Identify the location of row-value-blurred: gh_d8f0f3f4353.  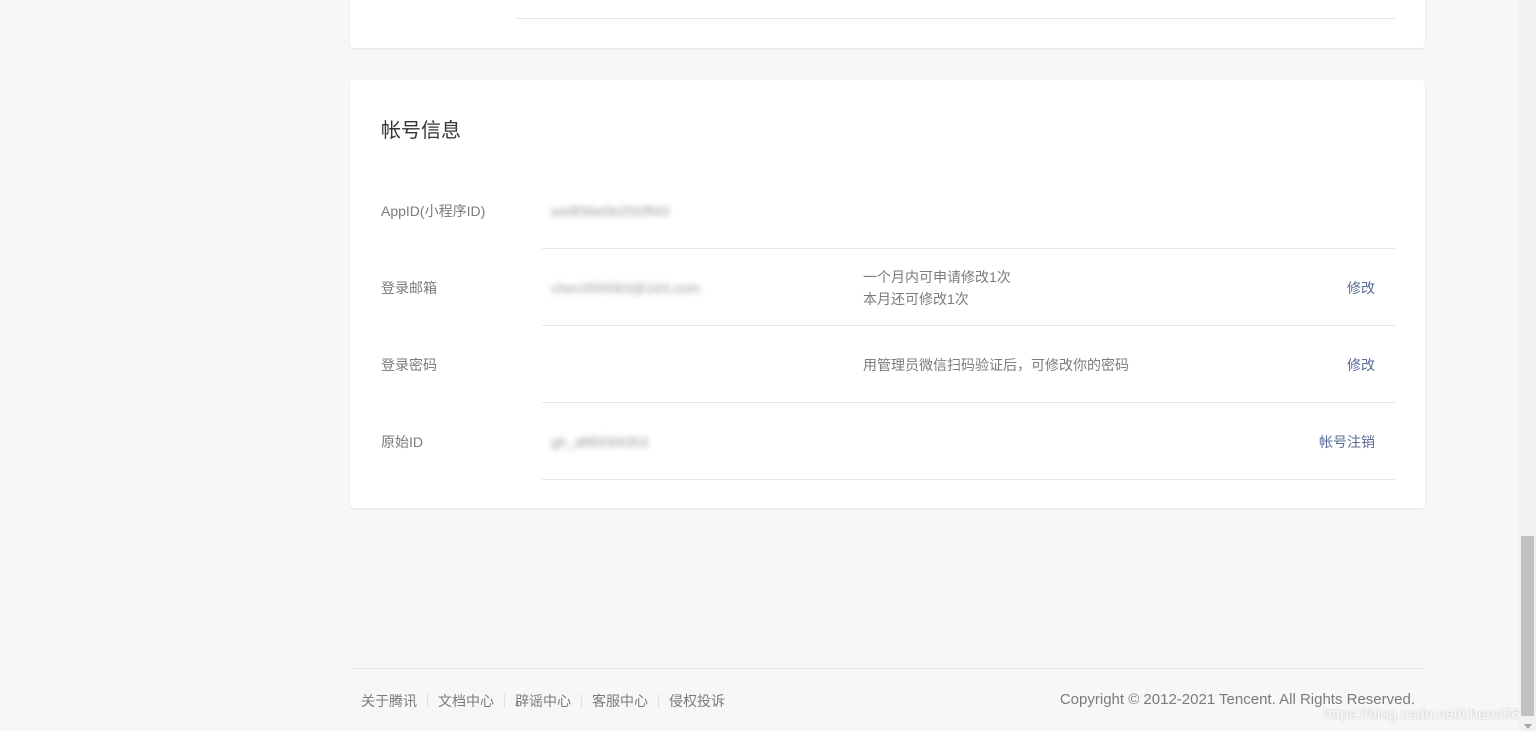
(600, 441).